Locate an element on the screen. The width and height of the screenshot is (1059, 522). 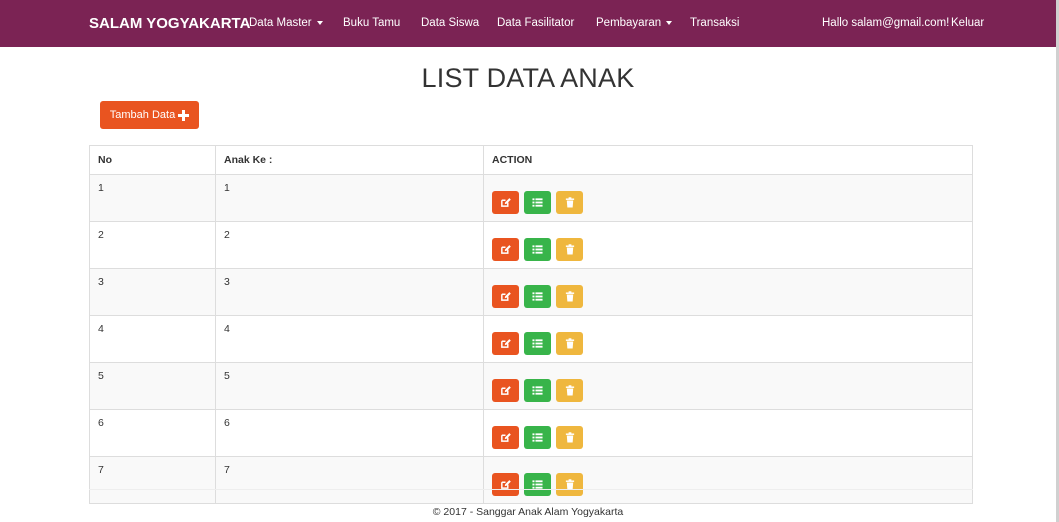
cell-anak-ke: 4 is located at coordinates (349, 339).